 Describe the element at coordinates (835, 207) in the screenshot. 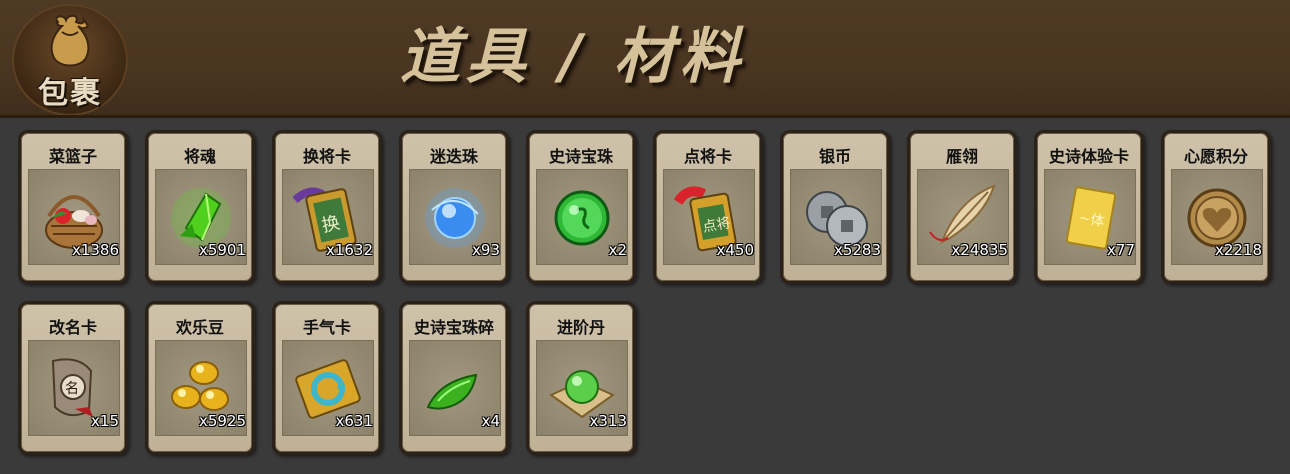

I see `item-card: 银币 x5283` at that location.